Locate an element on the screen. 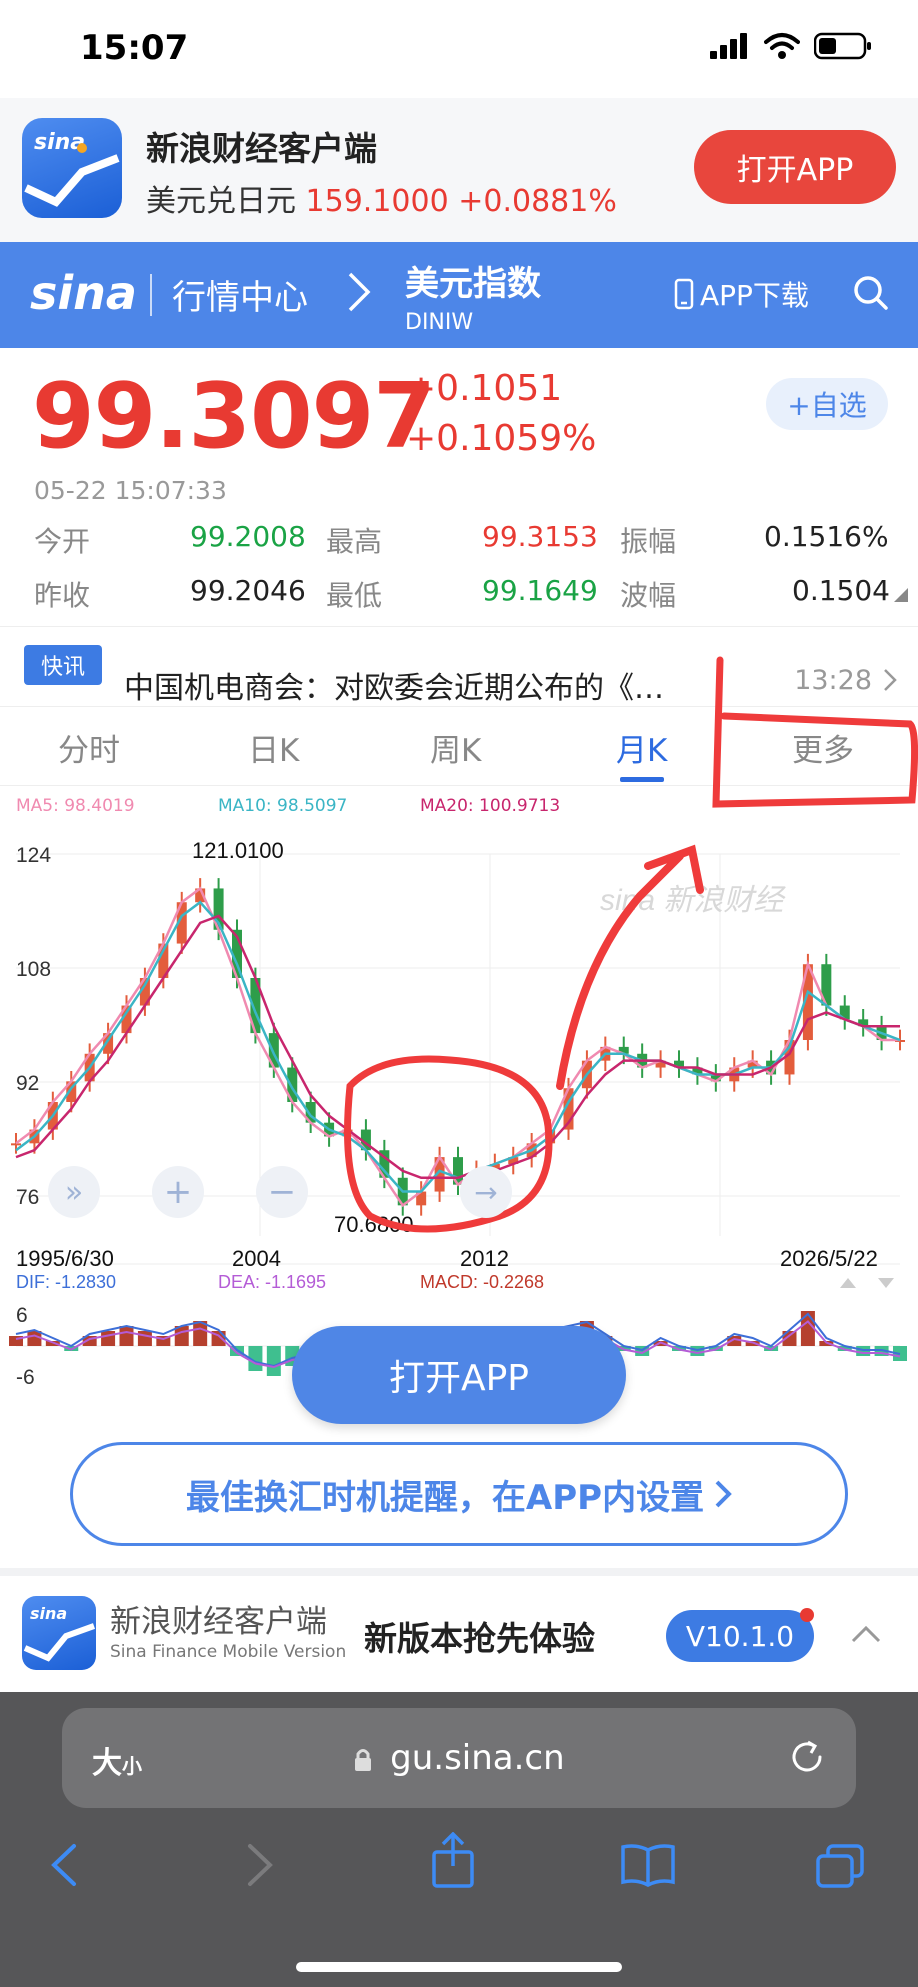 The image size is (918, 1987). banner-app-name: 新浪财经客户端 is located at coordinates (218, 1622).